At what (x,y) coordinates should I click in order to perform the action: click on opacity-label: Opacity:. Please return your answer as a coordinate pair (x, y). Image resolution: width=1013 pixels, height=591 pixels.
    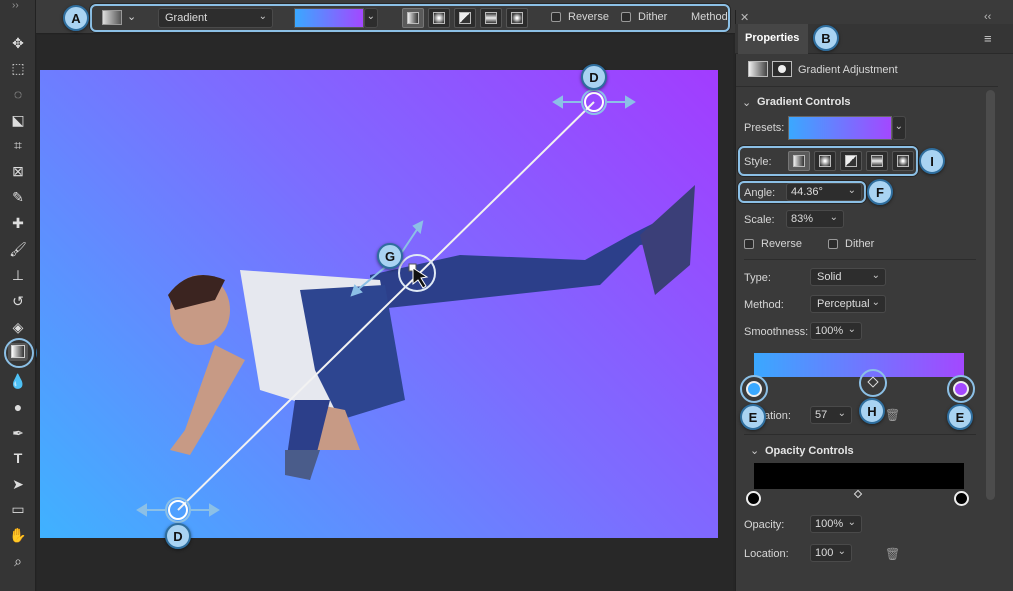
    Looking at the image, I should click on (764, 525).